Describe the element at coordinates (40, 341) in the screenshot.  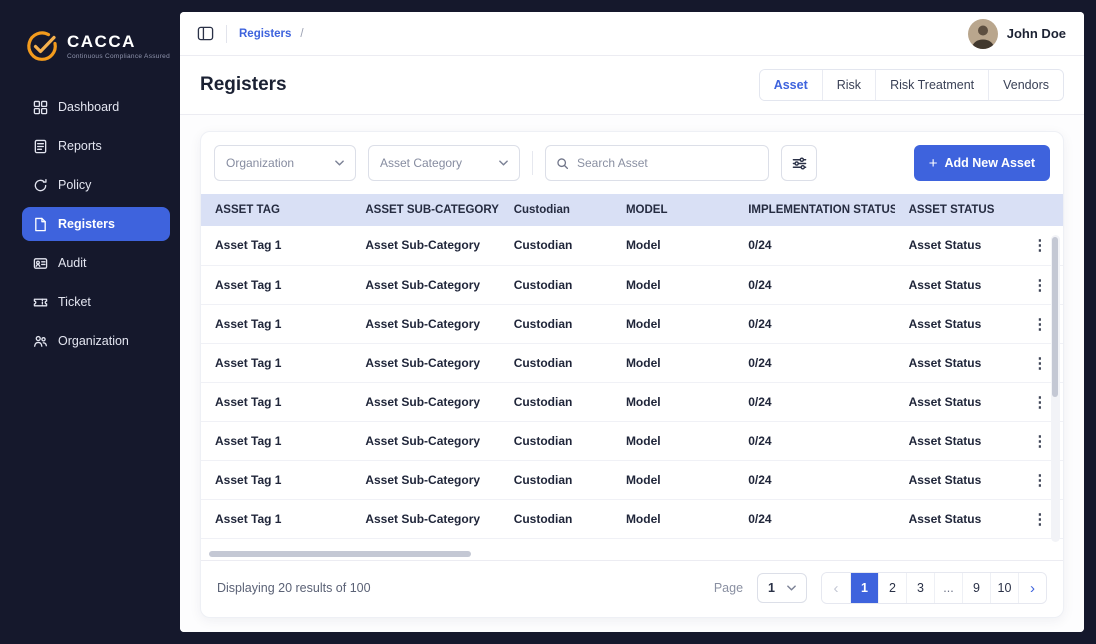
I see `organization-icon` at that location.